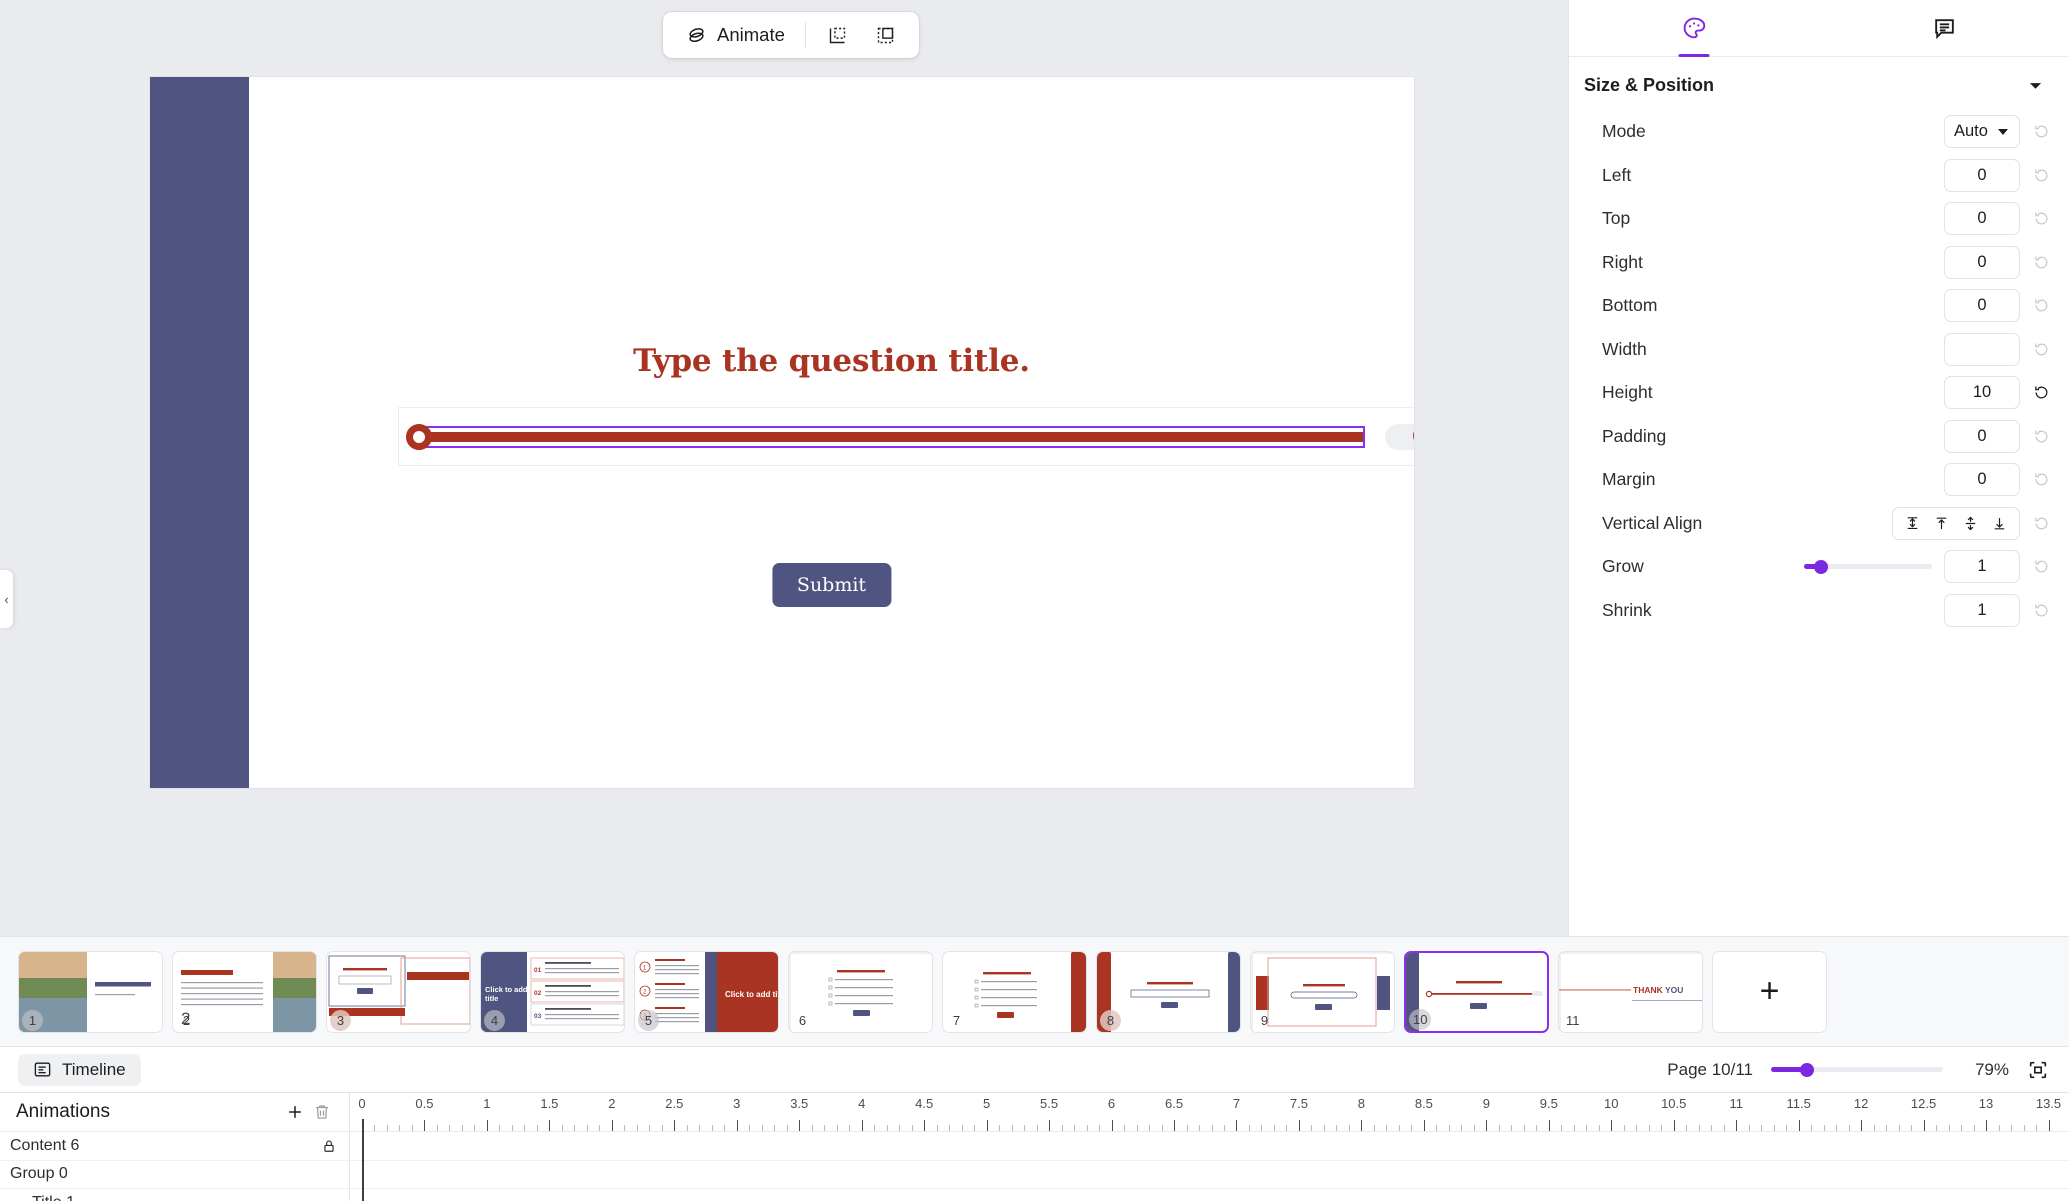  Describe the element at coordinates (174, 1175) in the screenshot. I see `track-row-group-0: Group 0` at that location.